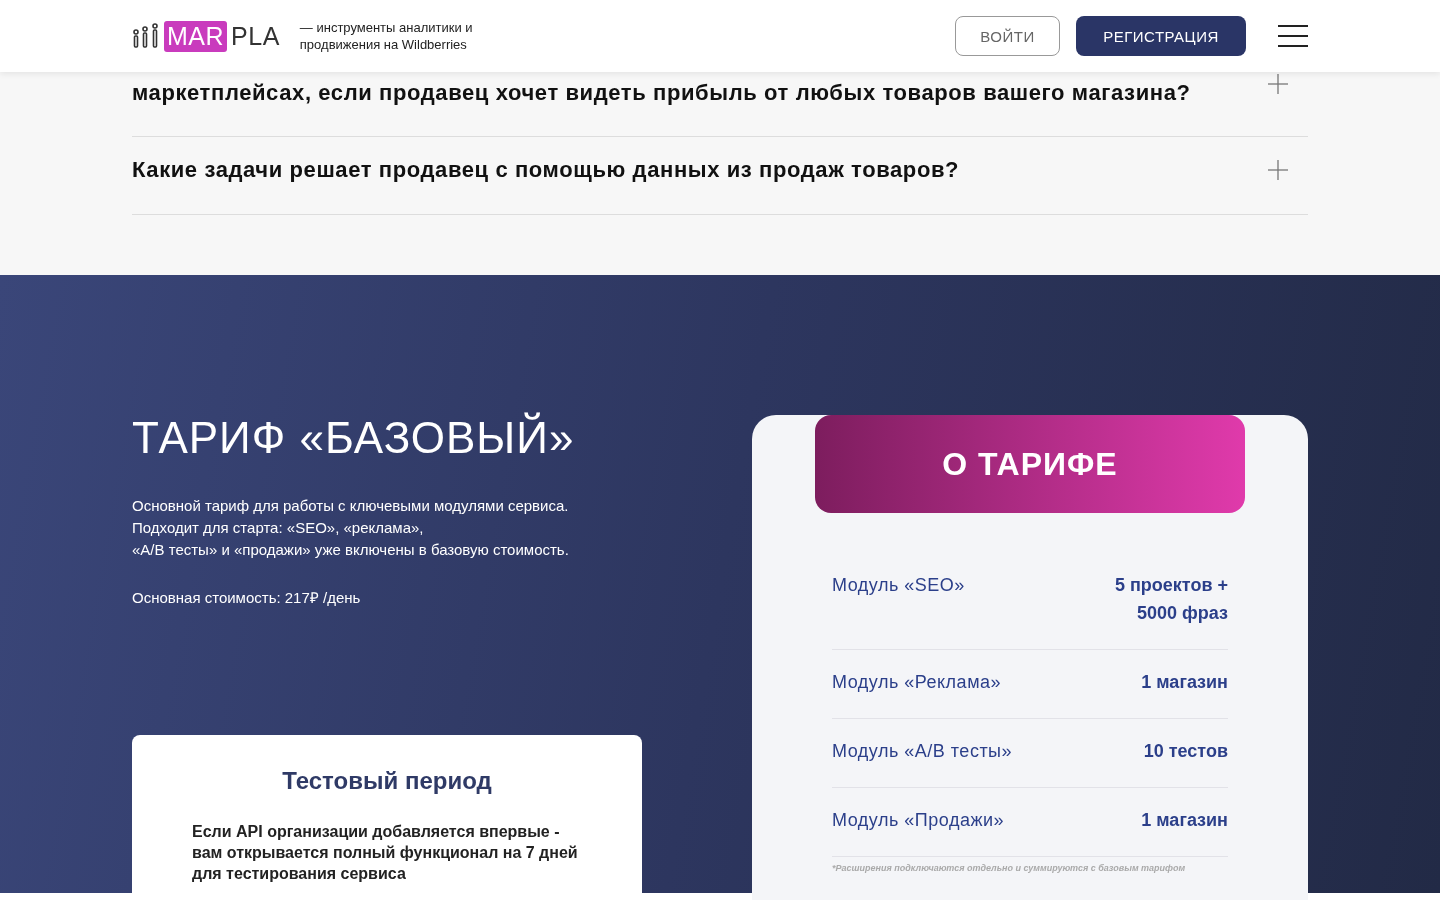  I want to click on tariff-description: Основной тариф для работы с ключевыми модулями сервиса. Подходит для старта: «SEO», «реклама», «A/B тесты» и «продажи» уже включены в базовую стоимость., so click(351, 528).